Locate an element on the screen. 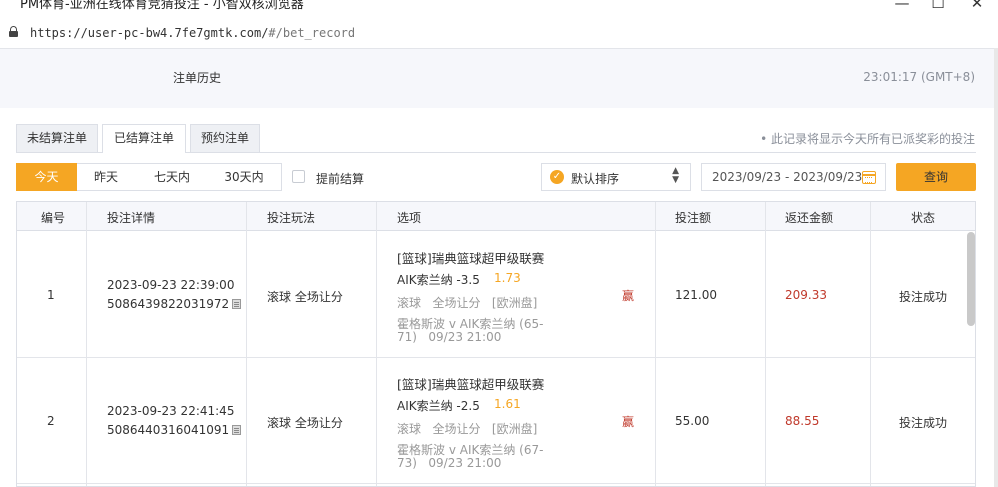  col-header-stake: 投注额 is located at coordinates (693, 218).